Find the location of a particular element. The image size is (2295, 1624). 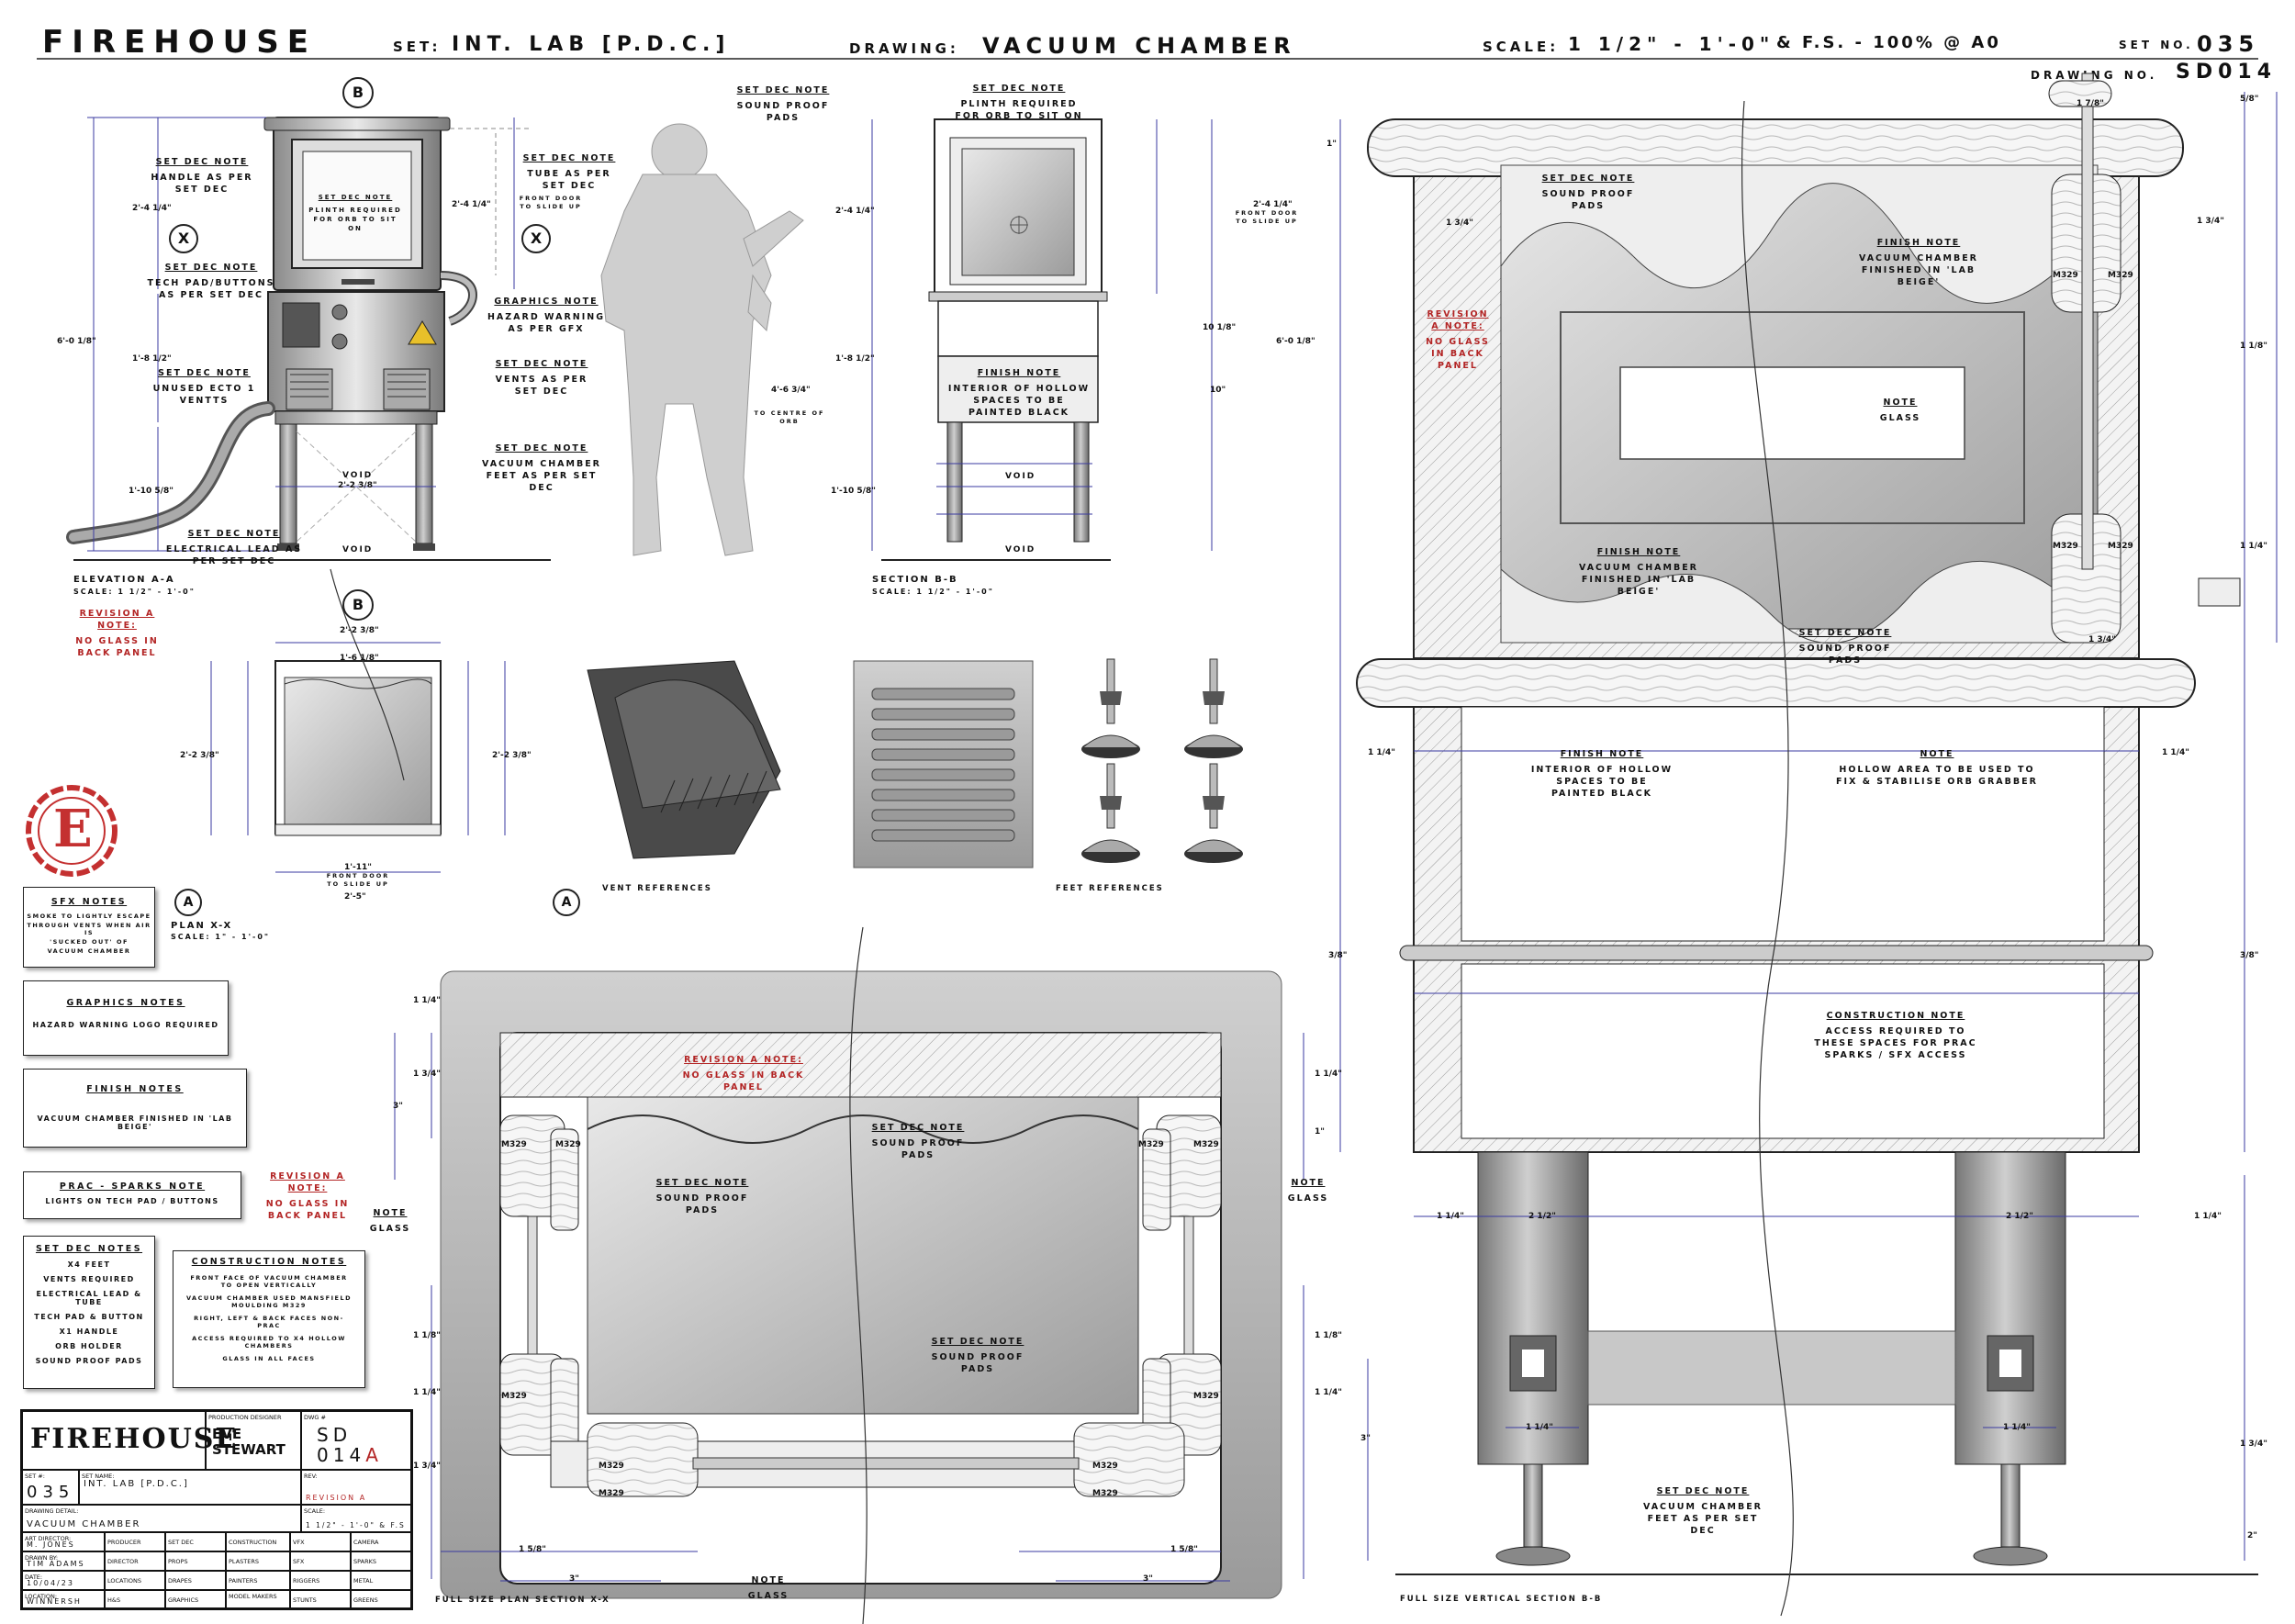

caption-section-b-scale: SCALE: 1 1/2" - 1'-0" is located at coordinates (933, 592).